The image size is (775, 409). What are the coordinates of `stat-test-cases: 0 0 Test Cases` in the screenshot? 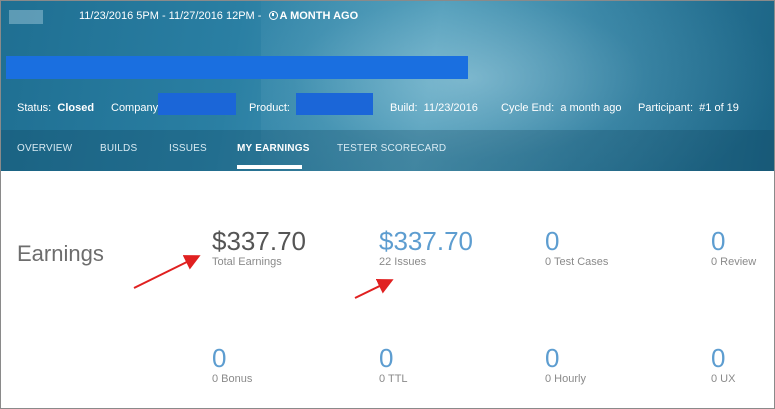 It's located at (576, 247).